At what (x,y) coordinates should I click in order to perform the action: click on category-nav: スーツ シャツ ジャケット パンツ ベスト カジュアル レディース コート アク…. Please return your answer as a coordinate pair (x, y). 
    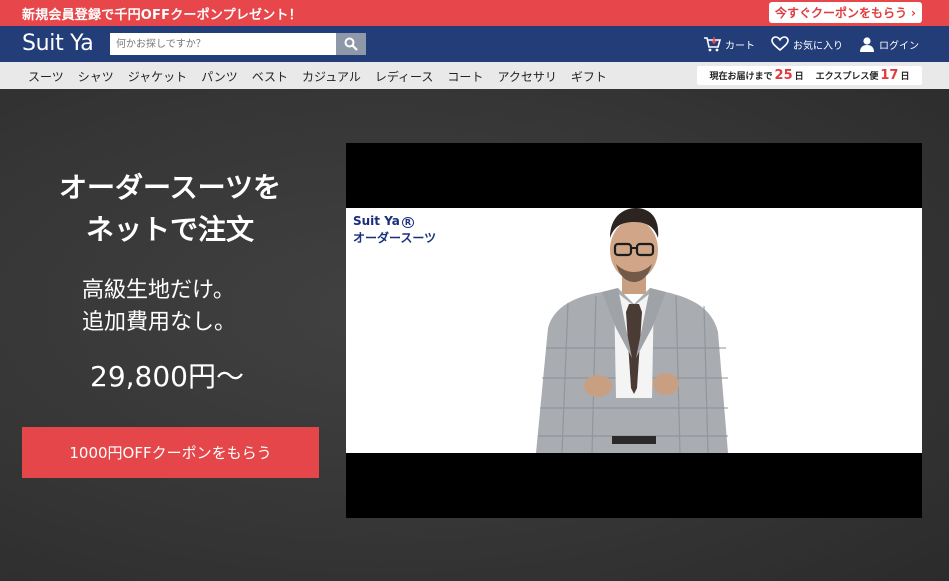
    Looking at the image, I should click on (474, 75).